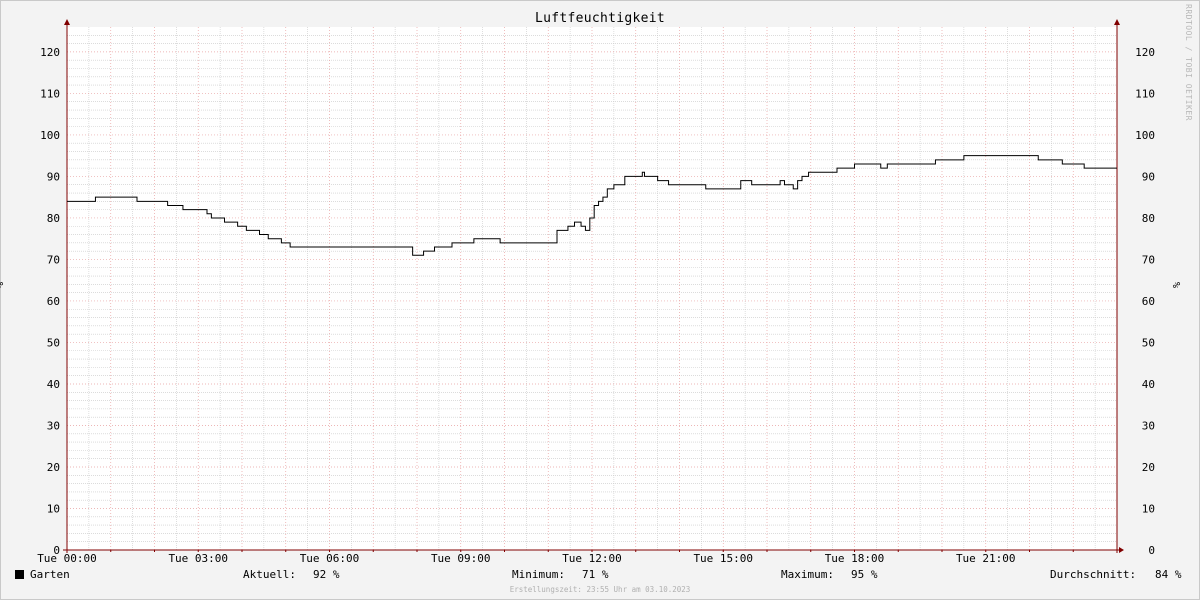 This screenshot has width=1200, height=600. What do you see at coordinates (67, 22) in the screenshot?
I see `y-axis-arrow-left` at bounding box center [67, 22].